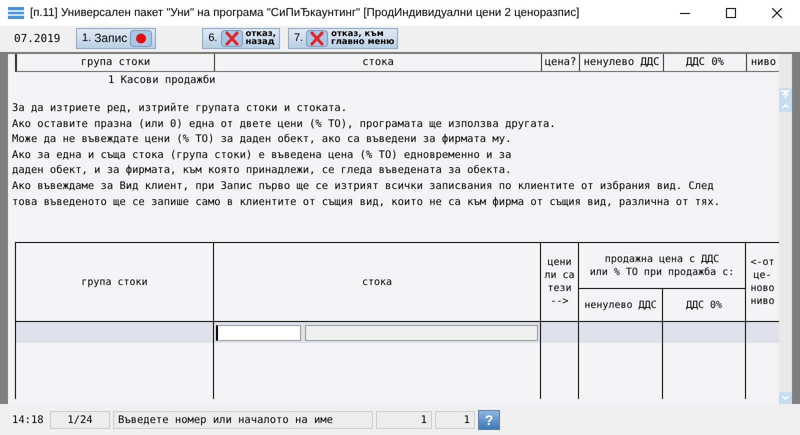 The height and width of the screenshot is (435, 800). I want to click on scroll-top-button, so click(785, 94).